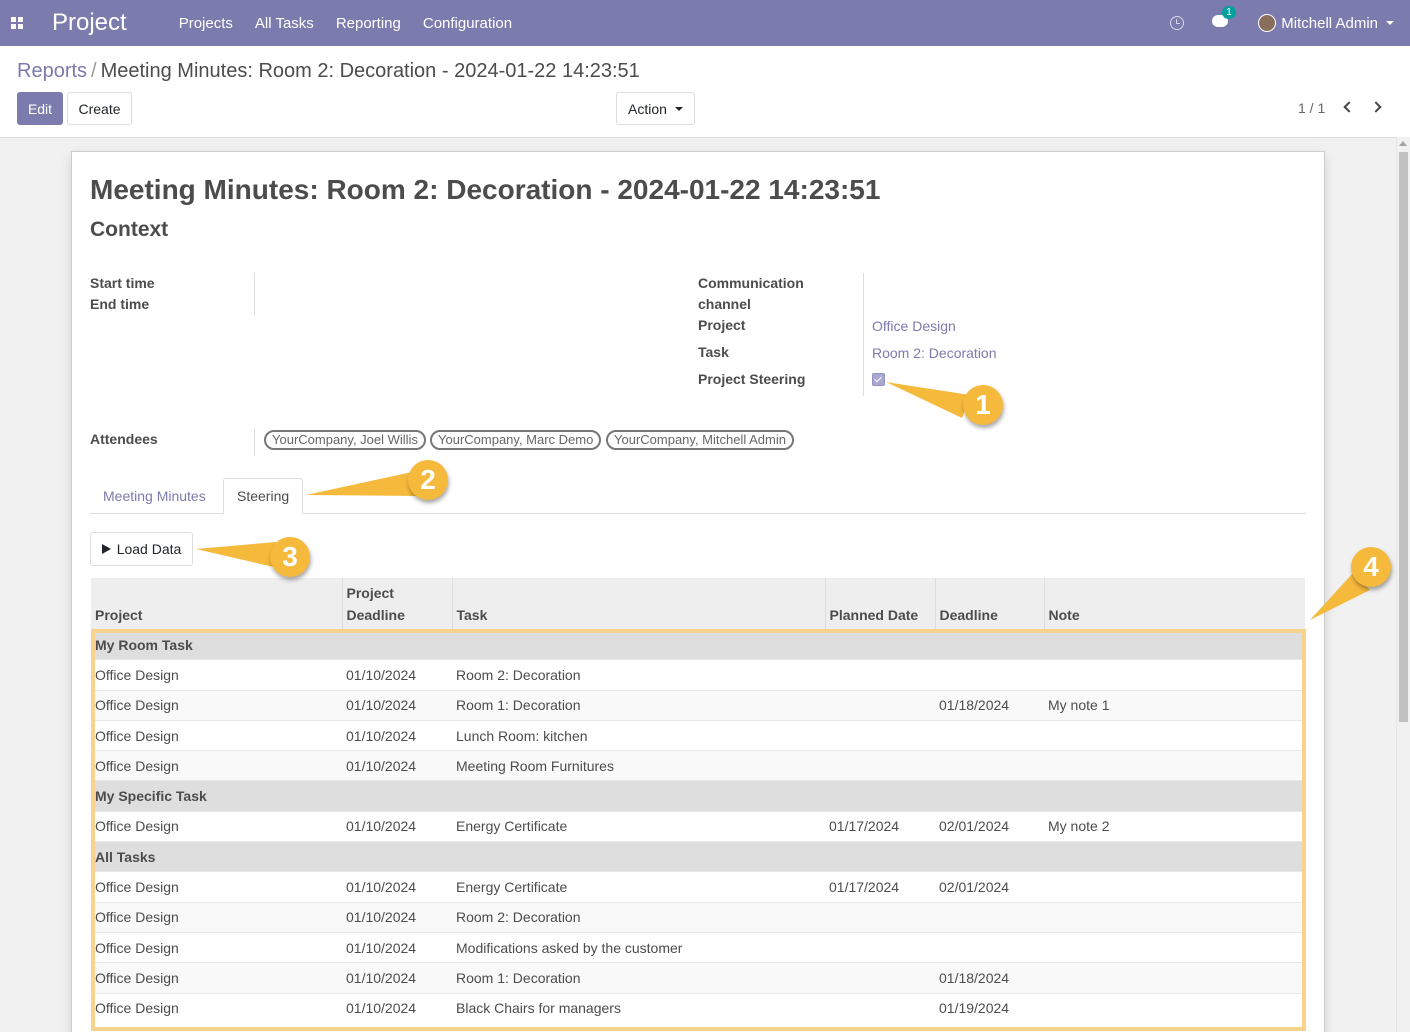  I want to click on messaging-icon: 1, so click(1224, 19).